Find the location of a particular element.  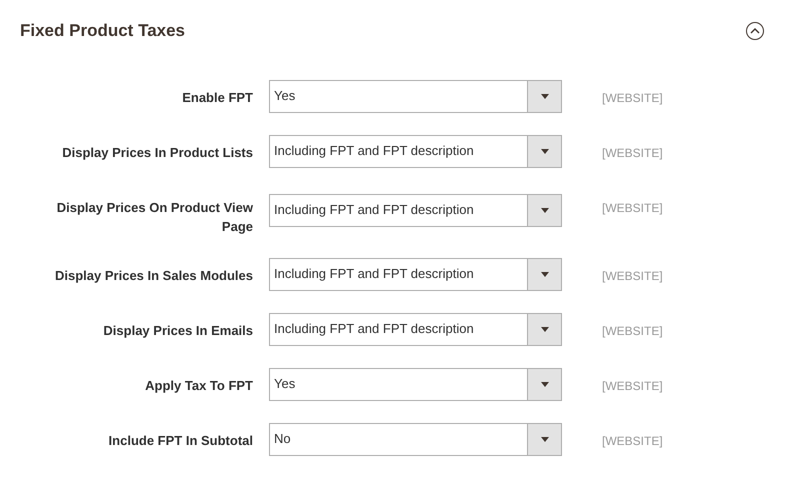

chevron-up-icon is located at coordinates (755, 31).